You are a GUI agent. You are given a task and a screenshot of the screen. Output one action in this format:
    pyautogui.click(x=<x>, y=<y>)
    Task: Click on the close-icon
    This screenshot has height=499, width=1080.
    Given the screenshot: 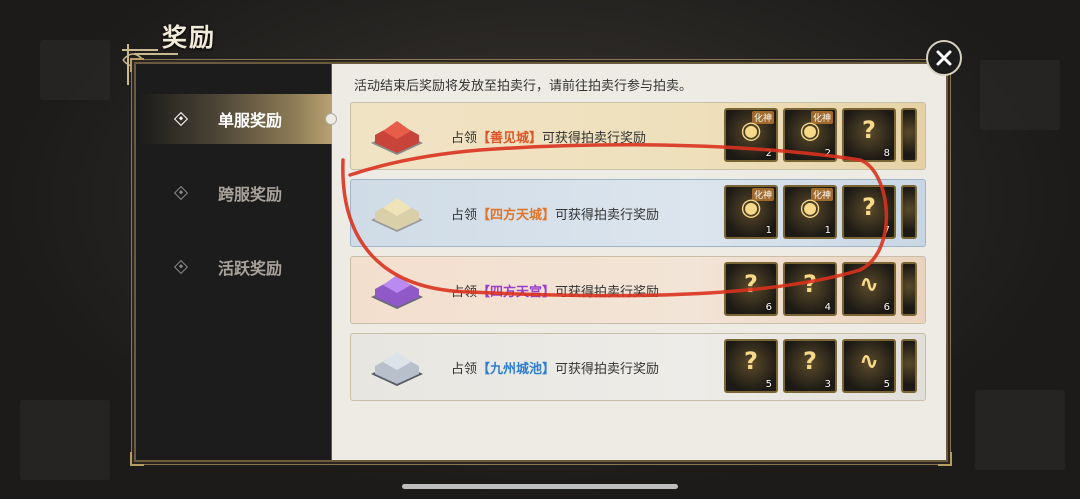 What is the action you would take?
    pyautogui.click(x=944, y=58)
    